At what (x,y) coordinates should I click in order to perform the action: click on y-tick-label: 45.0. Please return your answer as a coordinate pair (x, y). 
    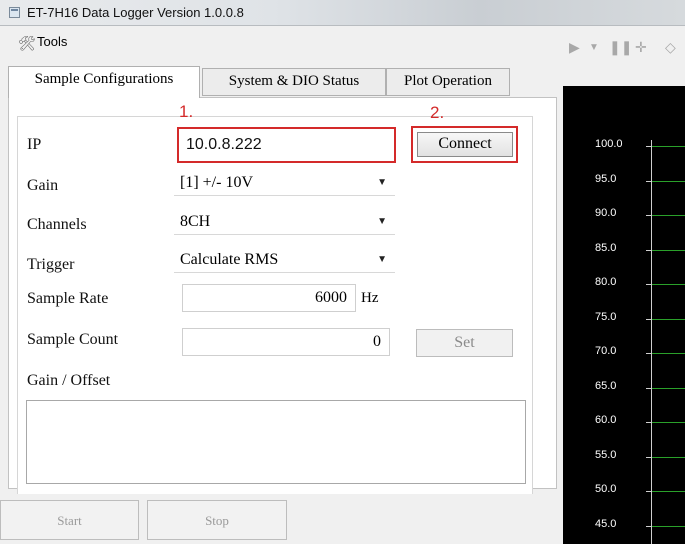
    Looking at the image, I should click on (606, 523).